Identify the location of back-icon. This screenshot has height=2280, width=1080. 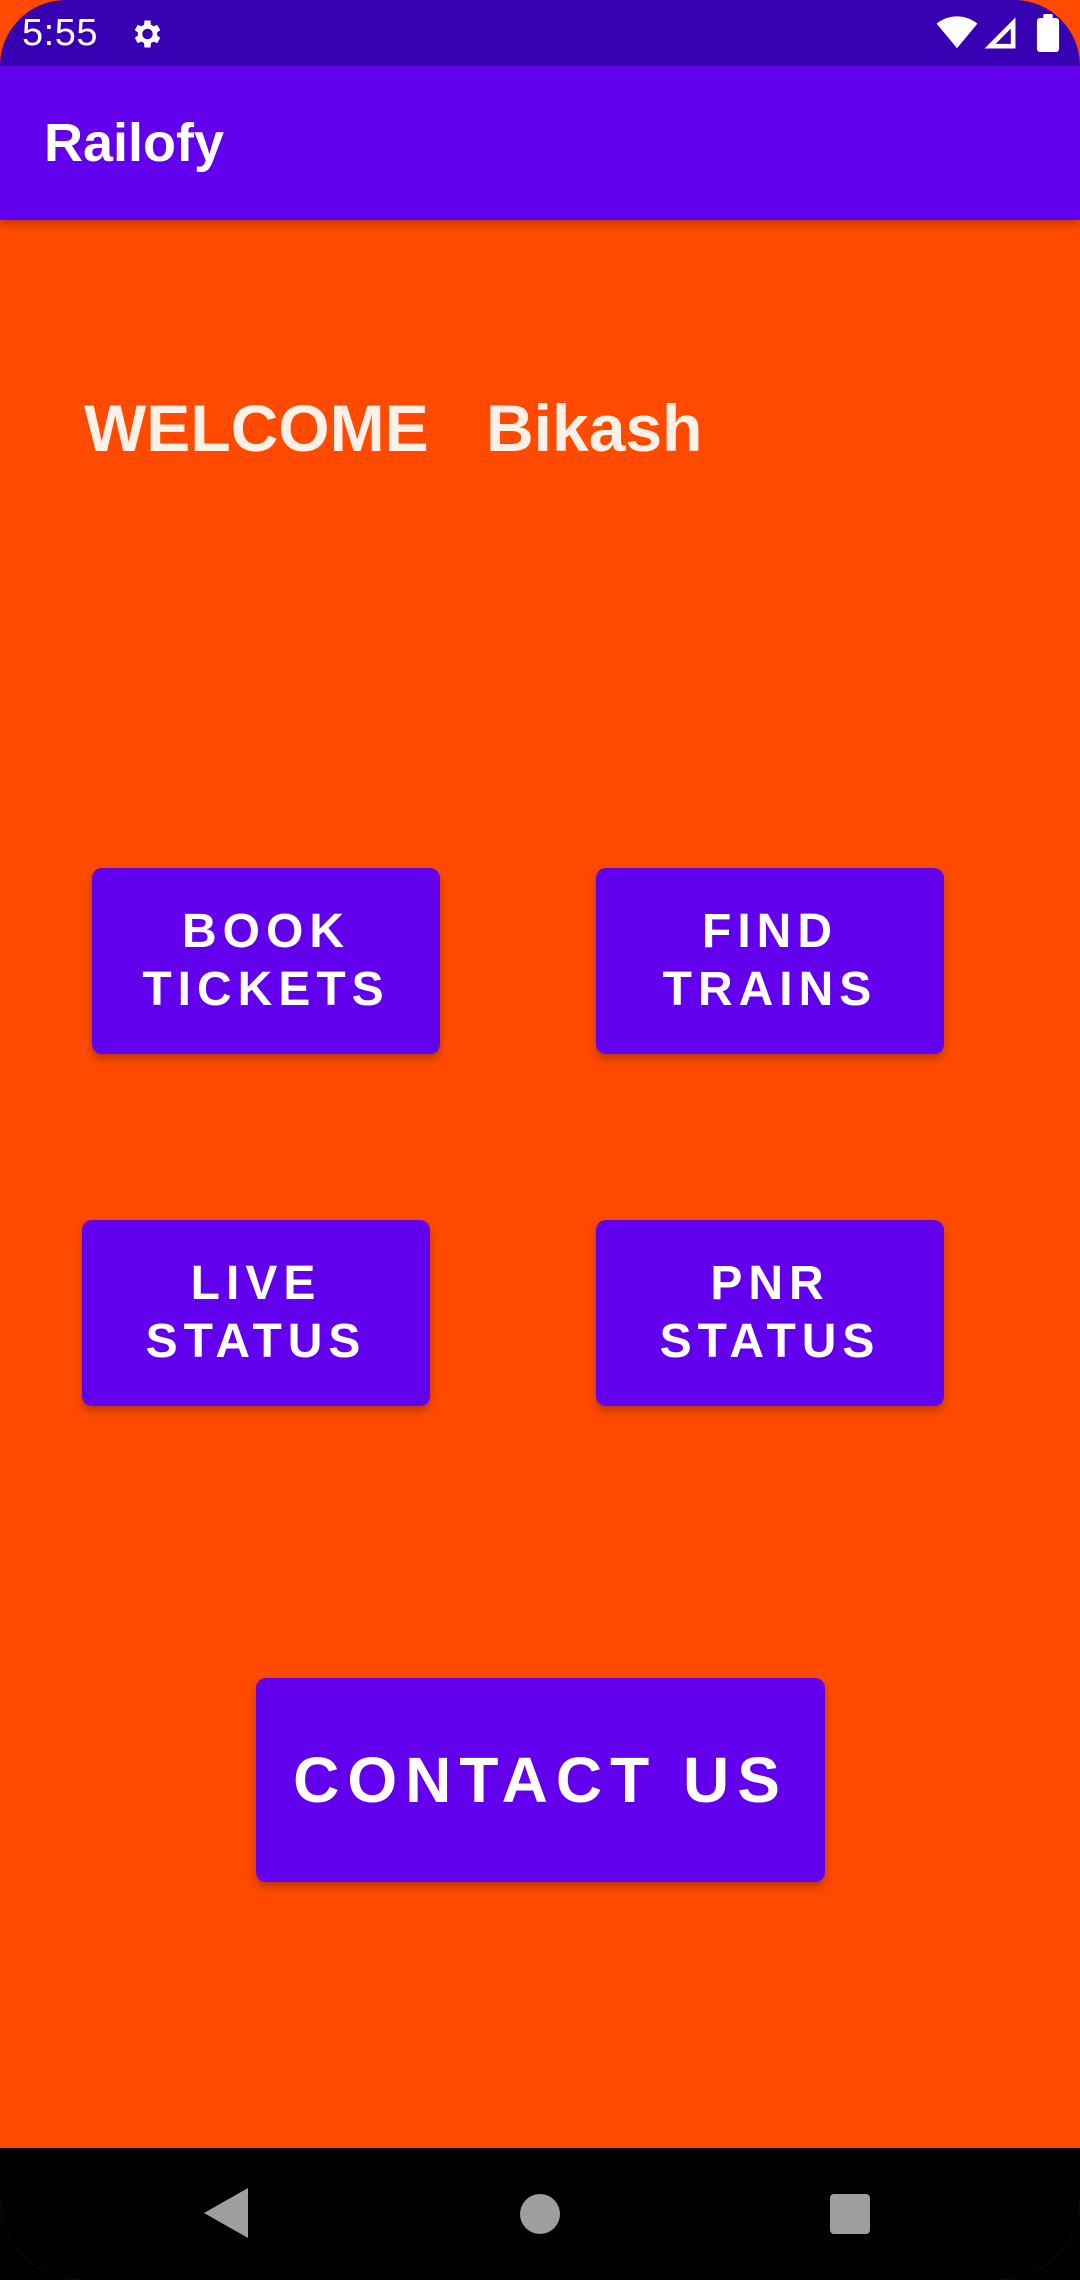
(226, 2213).